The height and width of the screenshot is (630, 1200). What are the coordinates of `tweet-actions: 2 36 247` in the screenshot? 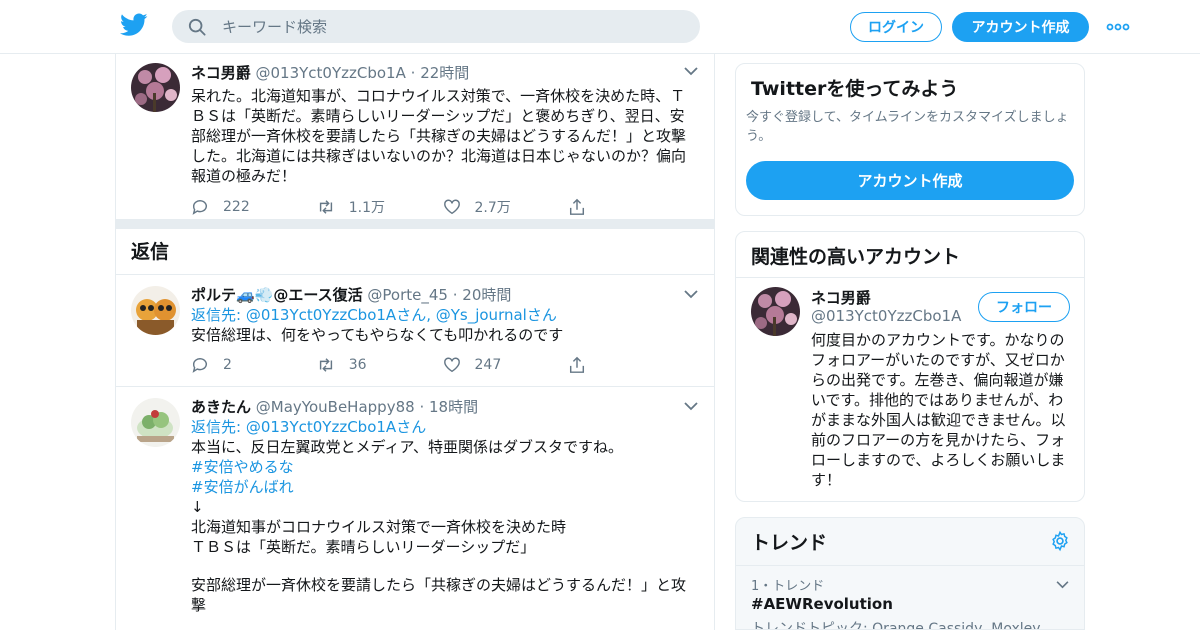 It's located at (442, 365).